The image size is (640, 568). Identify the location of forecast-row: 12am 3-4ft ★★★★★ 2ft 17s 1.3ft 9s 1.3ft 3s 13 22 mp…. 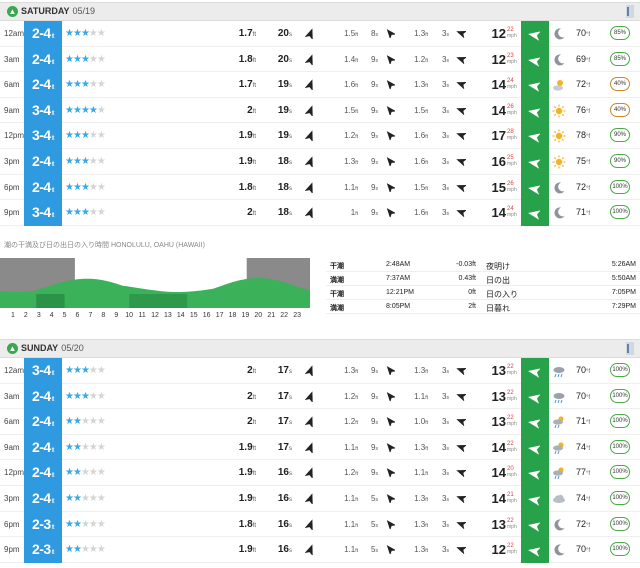
(320, 371).